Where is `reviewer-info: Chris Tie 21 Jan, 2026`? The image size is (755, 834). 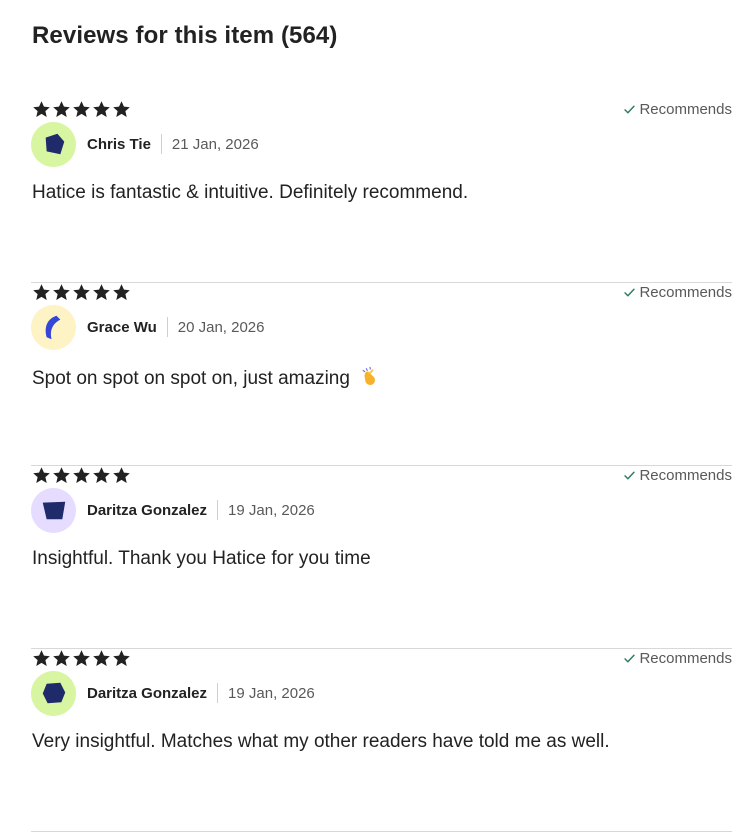
reviewer-info: Chris Tie 21 Jan, 2026 is located at coordinates (145, 144).